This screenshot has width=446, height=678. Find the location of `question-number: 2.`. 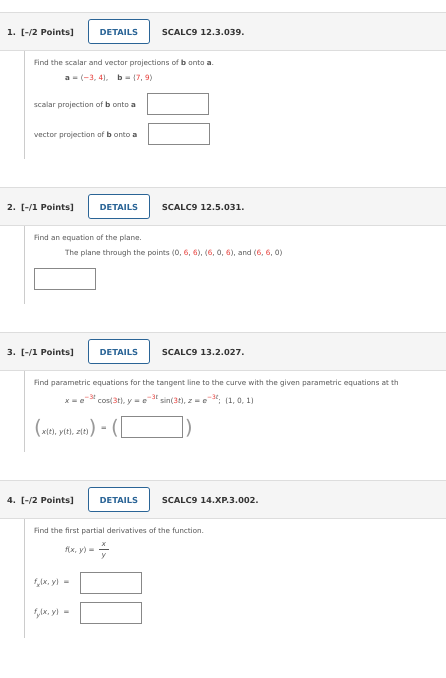

question-number: 2. is located at coordinates (11, 207).